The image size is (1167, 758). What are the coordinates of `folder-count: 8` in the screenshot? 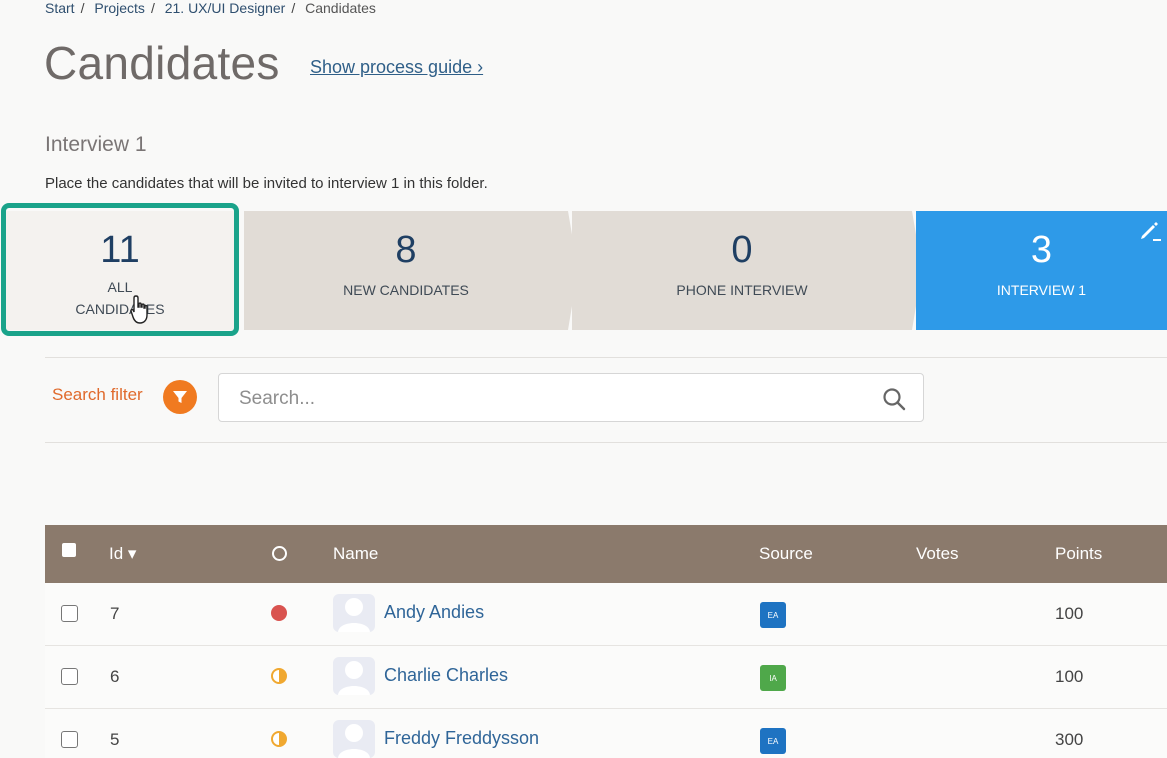 It's located at (406, 250).